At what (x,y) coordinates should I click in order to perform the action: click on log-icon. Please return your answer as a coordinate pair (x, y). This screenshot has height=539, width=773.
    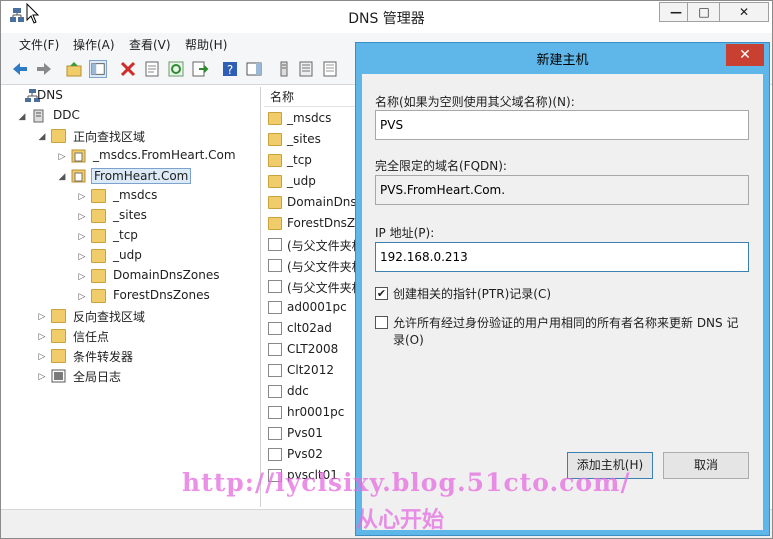
    Looking at the image, I should click on (58, 376).